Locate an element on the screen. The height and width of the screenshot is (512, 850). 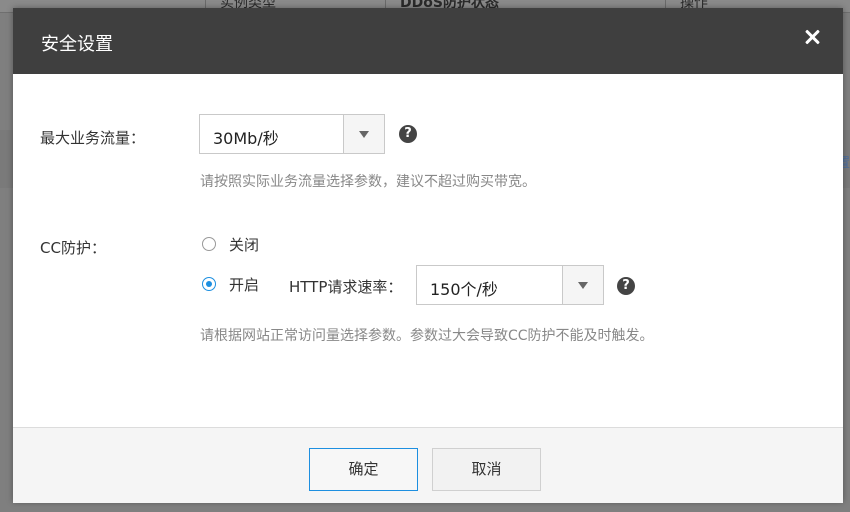
dialog-footer: 确定 取消 is located at coordinates (428, 465).